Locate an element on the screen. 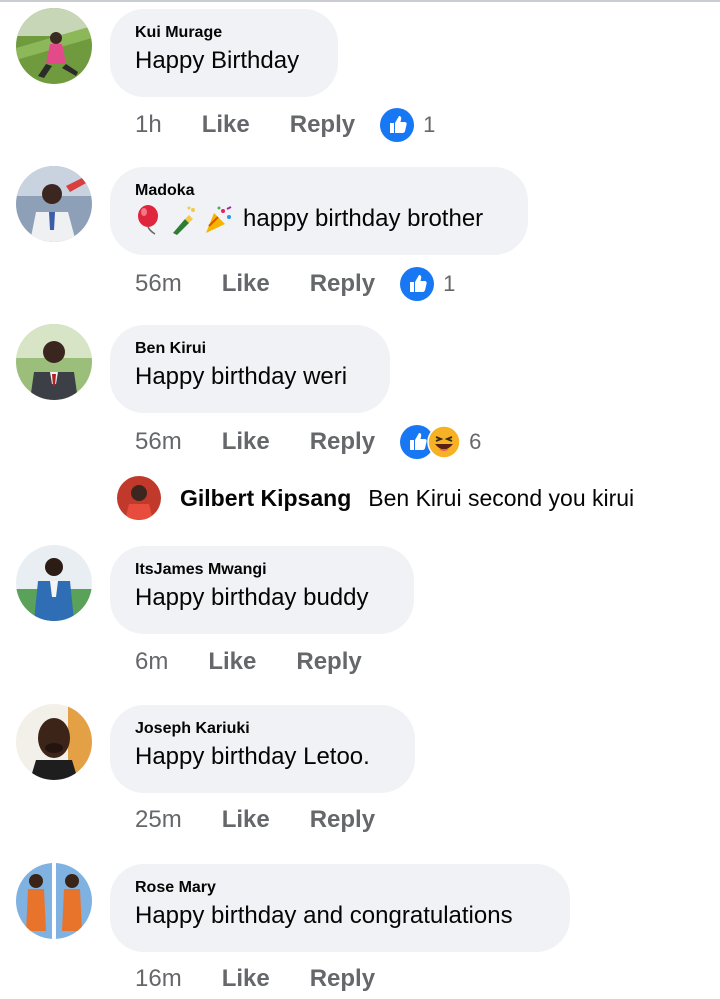  comment-author: ItsJames Mwangi is located at coordinates (261, 571).